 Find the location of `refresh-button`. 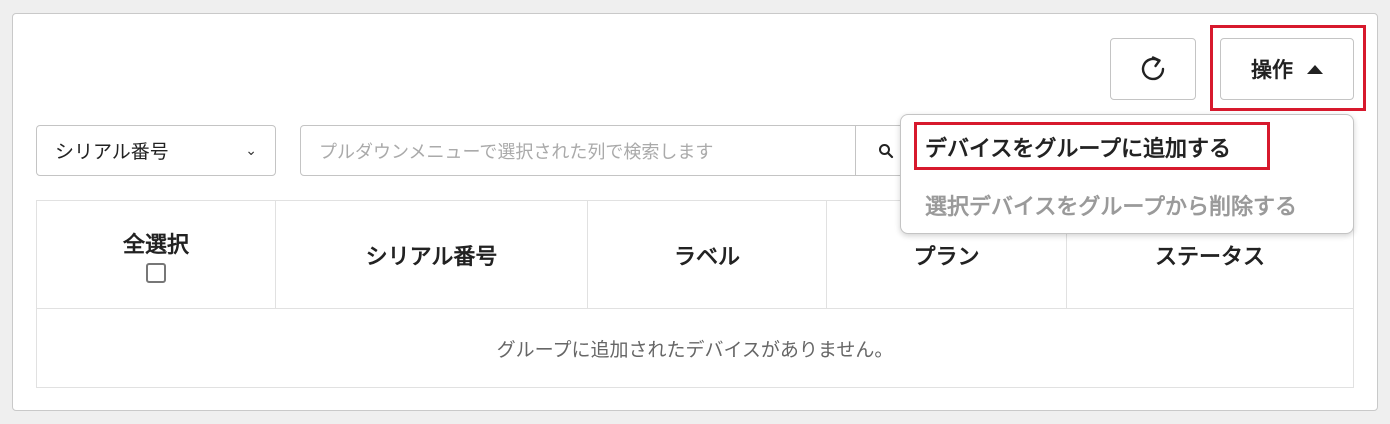

refresh-button is located at coordinates (1153, 69).